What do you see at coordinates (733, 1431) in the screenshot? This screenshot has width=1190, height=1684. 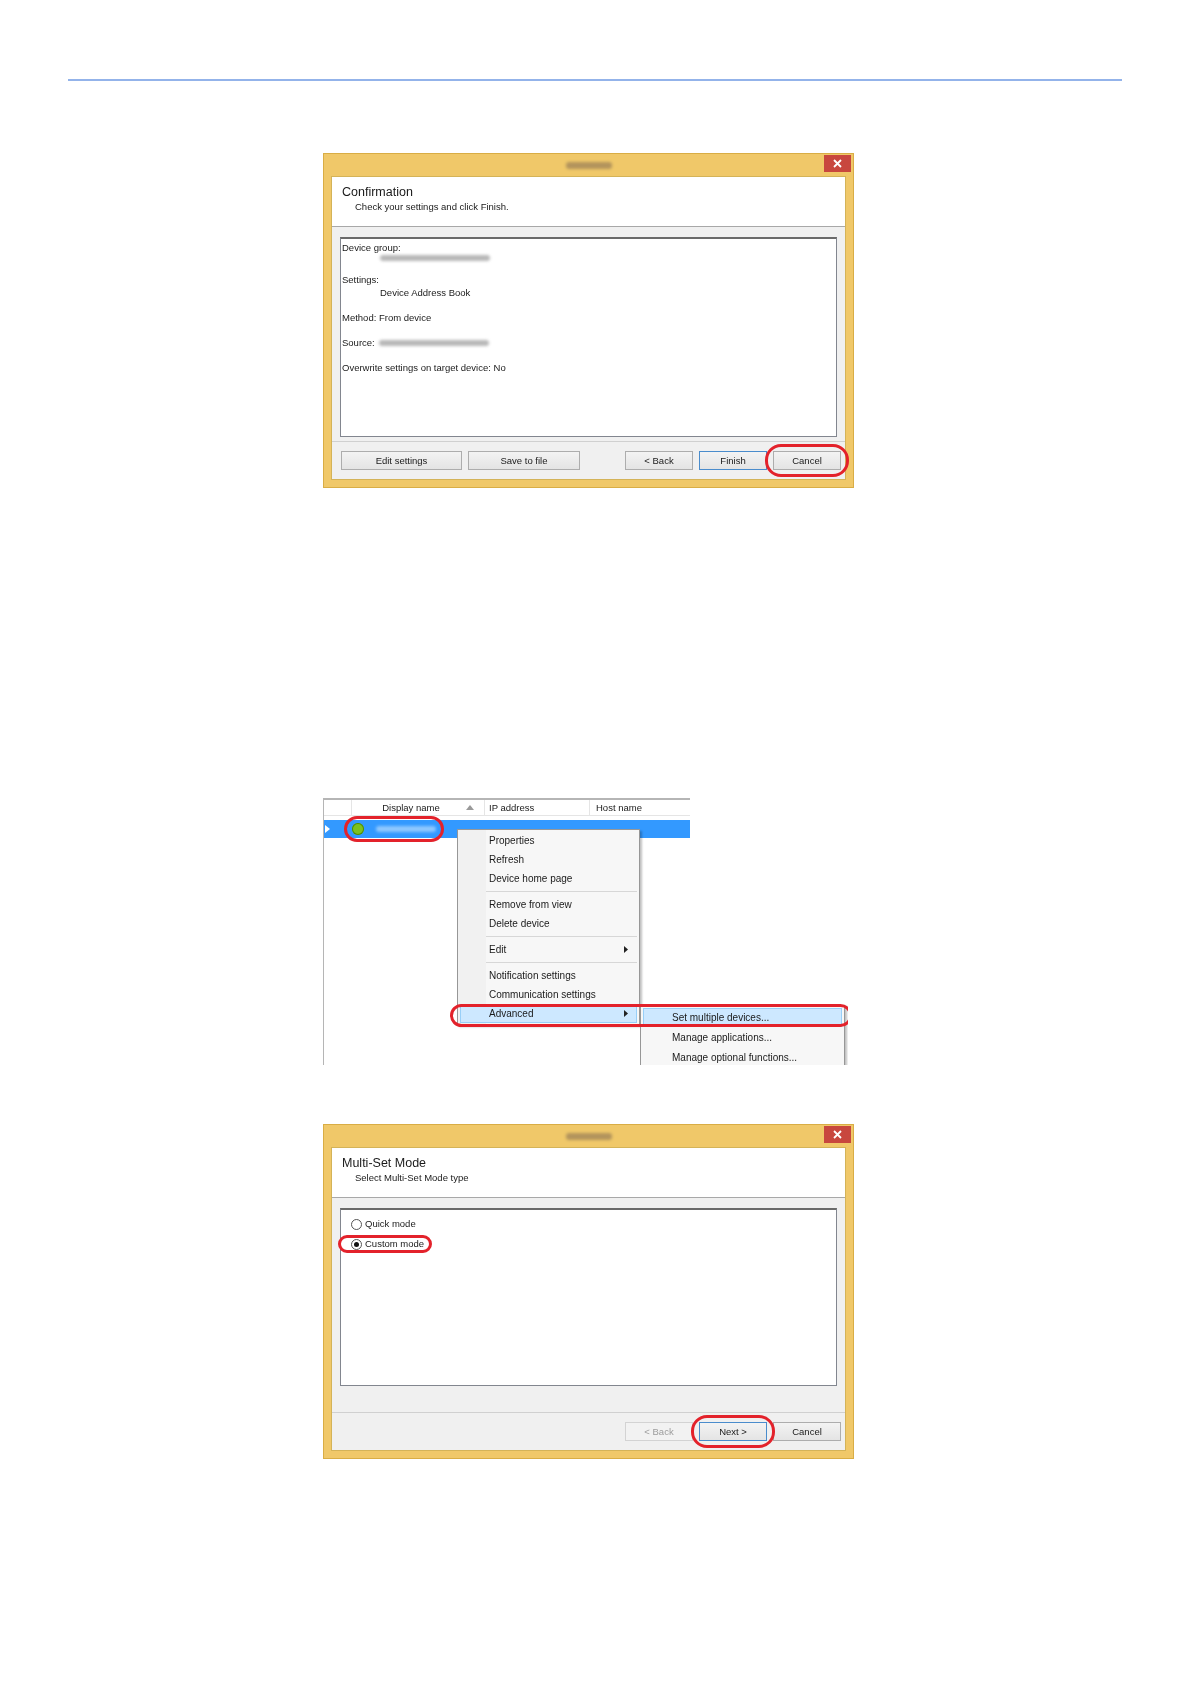 I see `dialog-button: Next >` at bounding box center [733, 1431].